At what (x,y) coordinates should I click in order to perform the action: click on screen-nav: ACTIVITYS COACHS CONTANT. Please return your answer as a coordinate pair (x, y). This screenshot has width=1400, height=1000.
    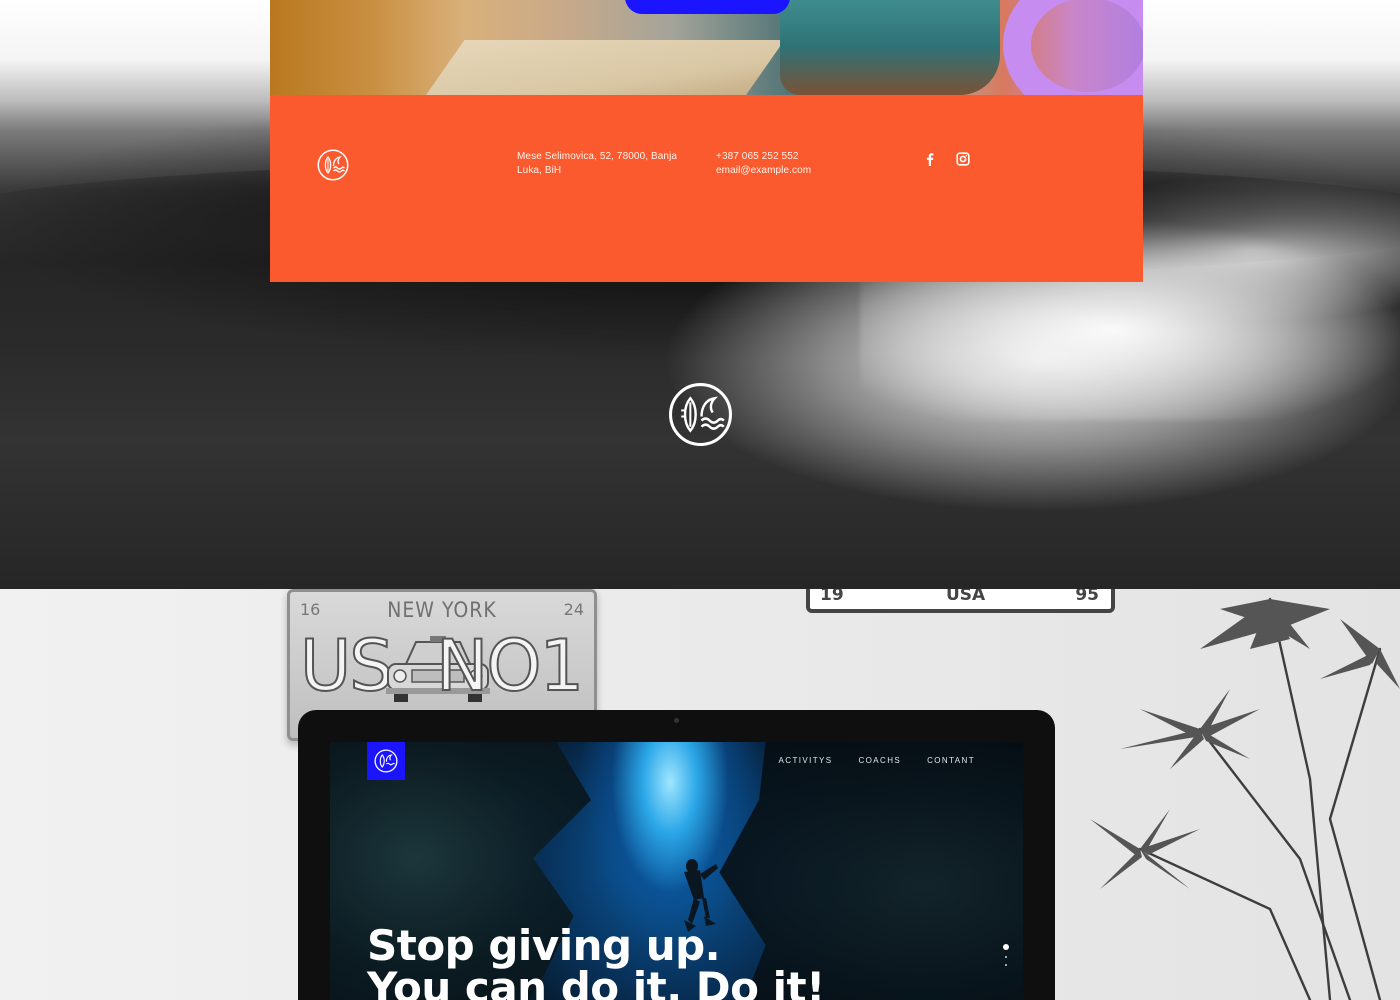
    Looking at the image, I should click on (877, 760).